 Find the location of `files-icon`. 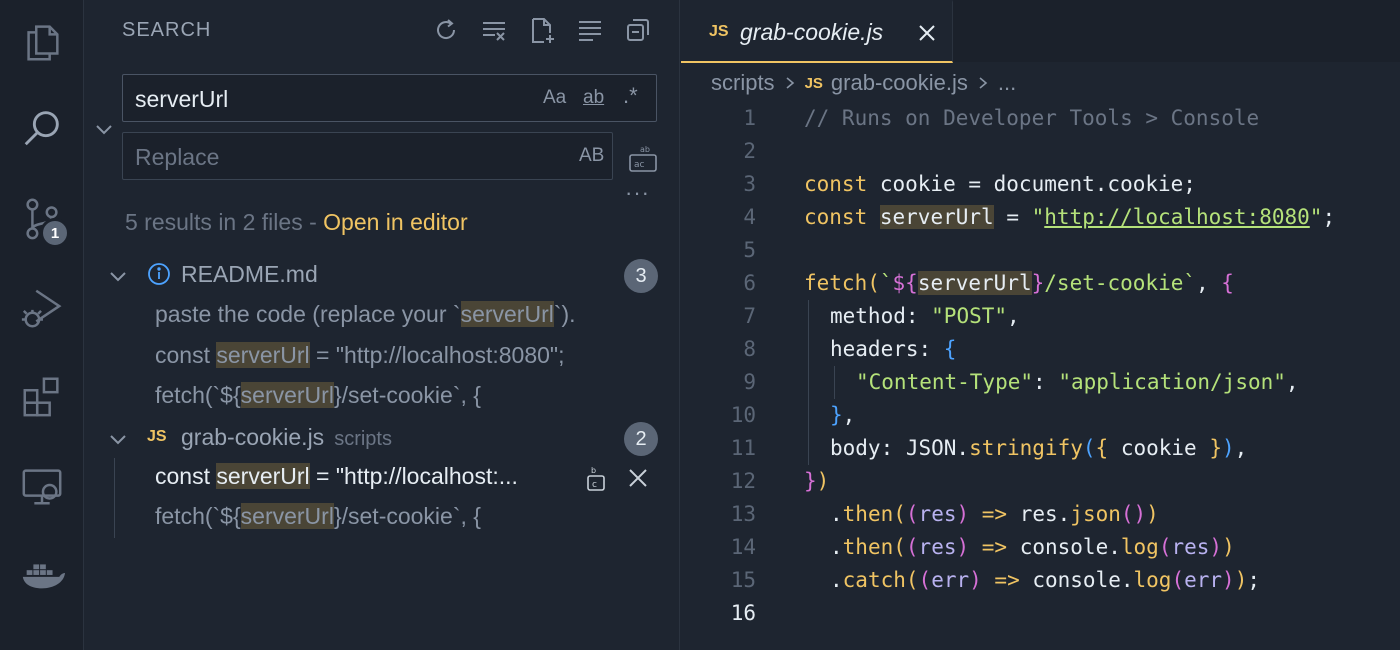

files-icon is located at coordinates (42, 42).